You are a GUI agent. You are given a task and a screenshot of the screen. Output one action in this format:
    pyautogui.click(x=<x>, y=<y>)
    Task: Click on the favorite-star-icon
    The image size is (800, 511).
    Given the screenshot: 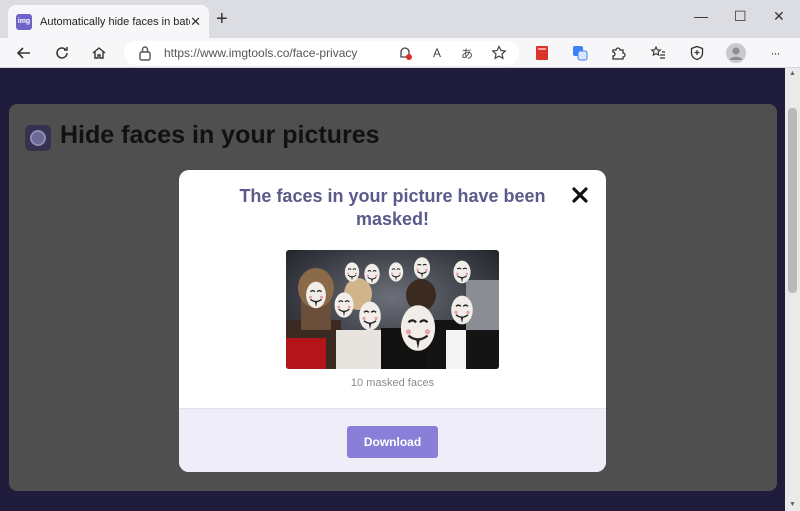 What is the action you would take?
    pyautogui.click(x=499, y=53)
    